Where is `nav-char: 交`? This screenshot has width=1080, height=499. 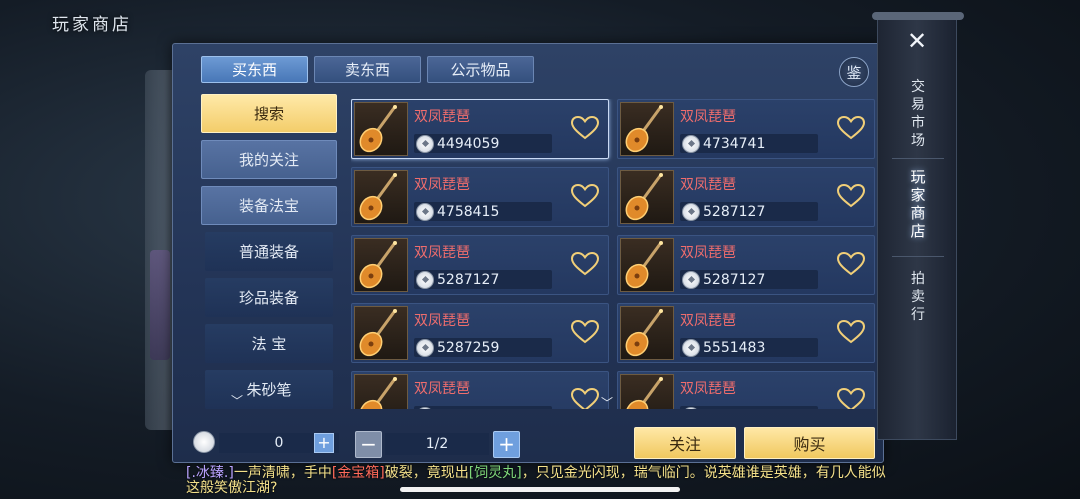 nav-char: 交 is located at coordinates (918, 87).